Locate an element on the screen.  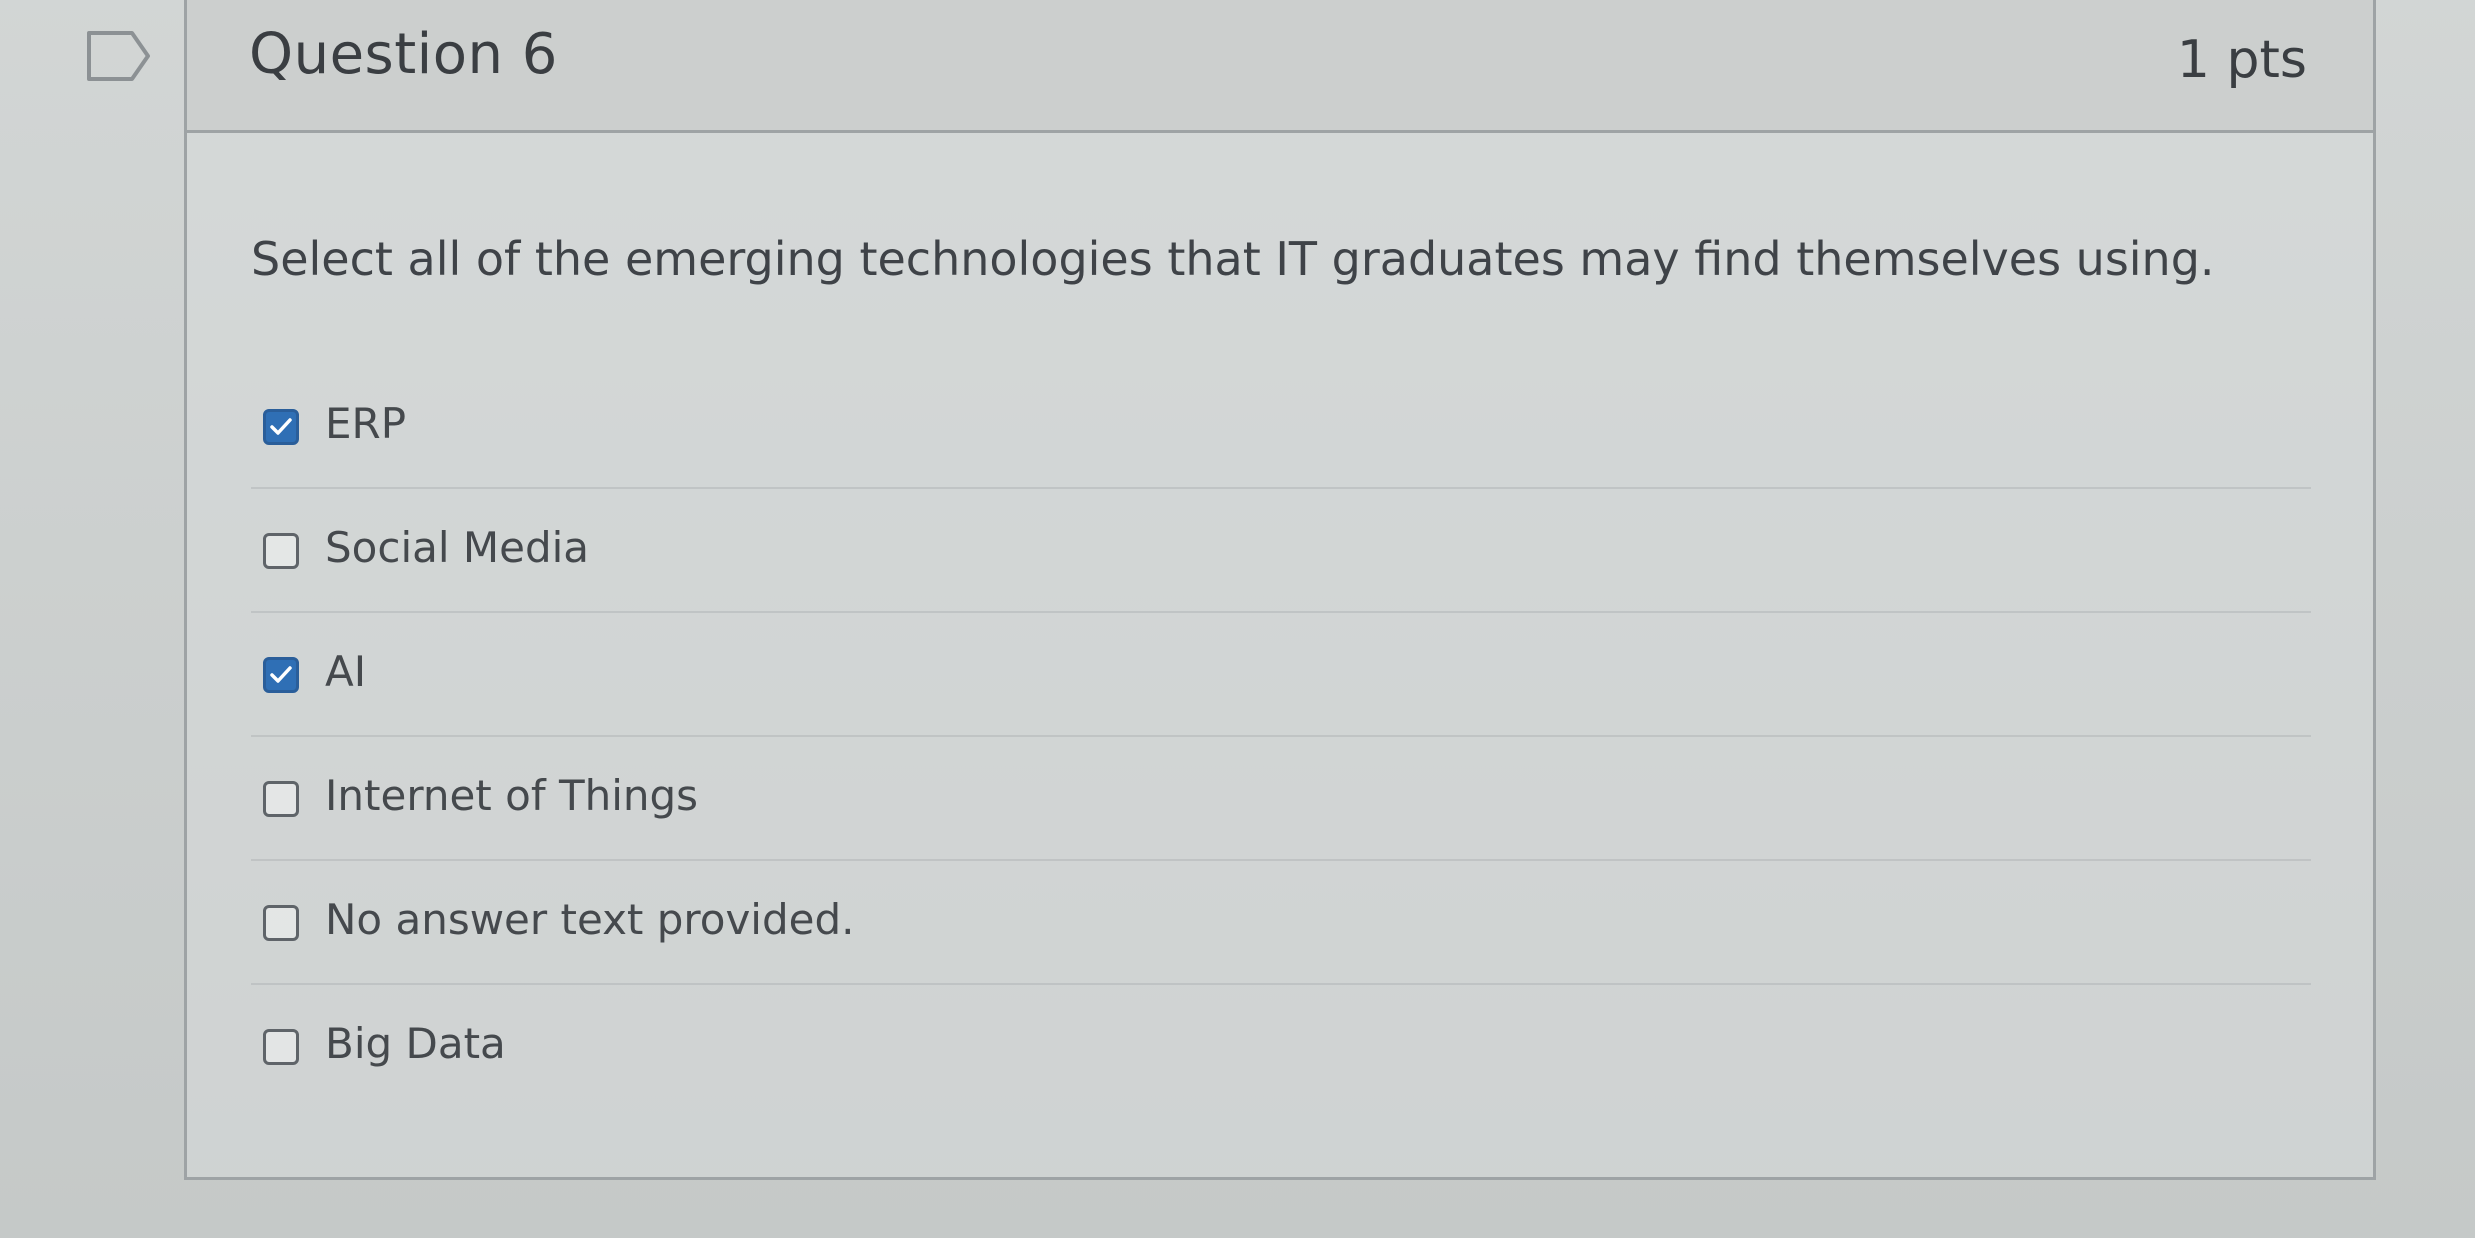
answer-option: No answer text provided. is located at coordinates (1281, 923).